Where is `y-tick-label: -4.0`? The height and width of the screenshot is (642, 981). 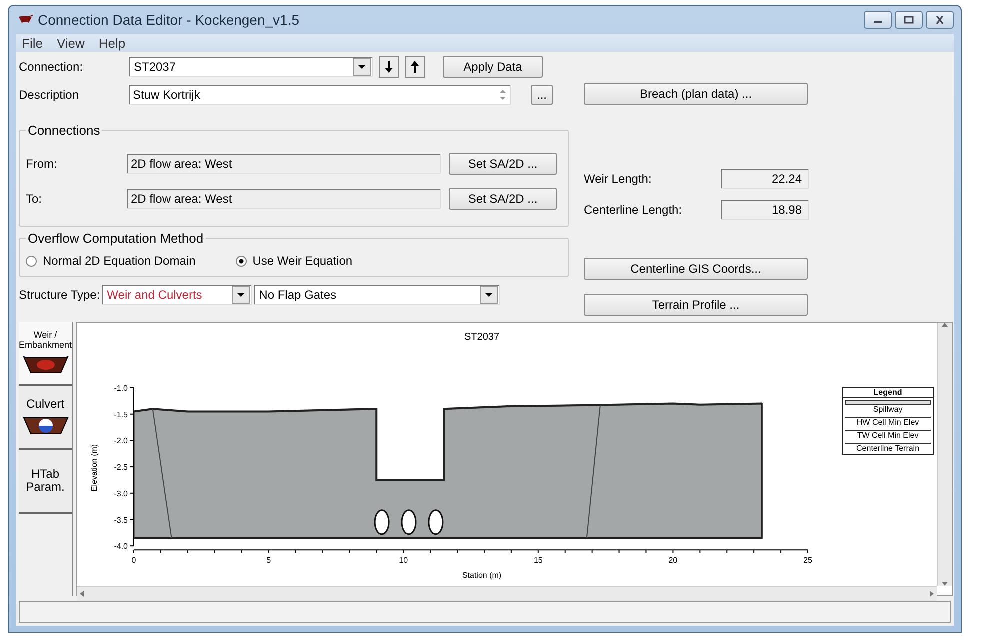 y-tick-label: -4.0 is located at coordinates (121, 547).